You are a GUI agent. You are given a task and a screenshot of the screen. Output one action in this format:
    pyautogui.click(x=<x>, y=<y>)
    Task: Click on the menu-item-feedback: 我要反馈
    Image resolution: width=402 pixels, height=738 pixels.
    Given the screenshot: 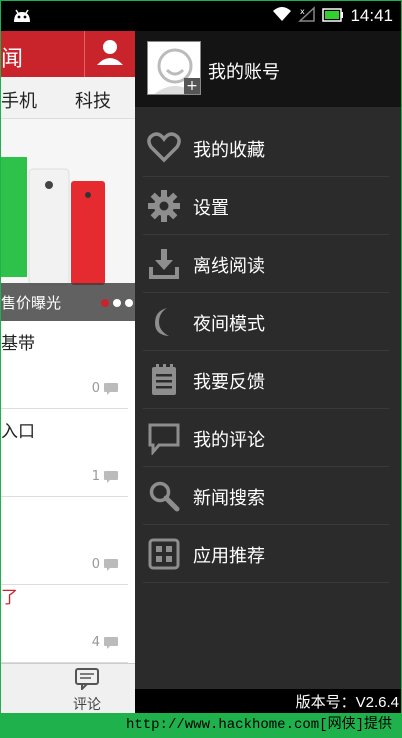 What is the action you would take?
    pyautogui.click(x=266, y=380)
    